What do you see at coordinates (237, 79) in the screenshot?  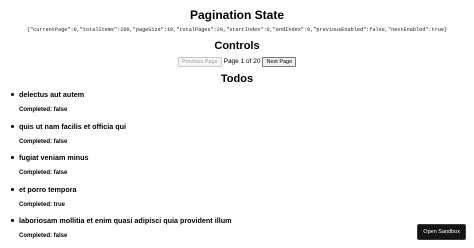 I see `todos-heading: Todos` at bounding box center [237, 79].